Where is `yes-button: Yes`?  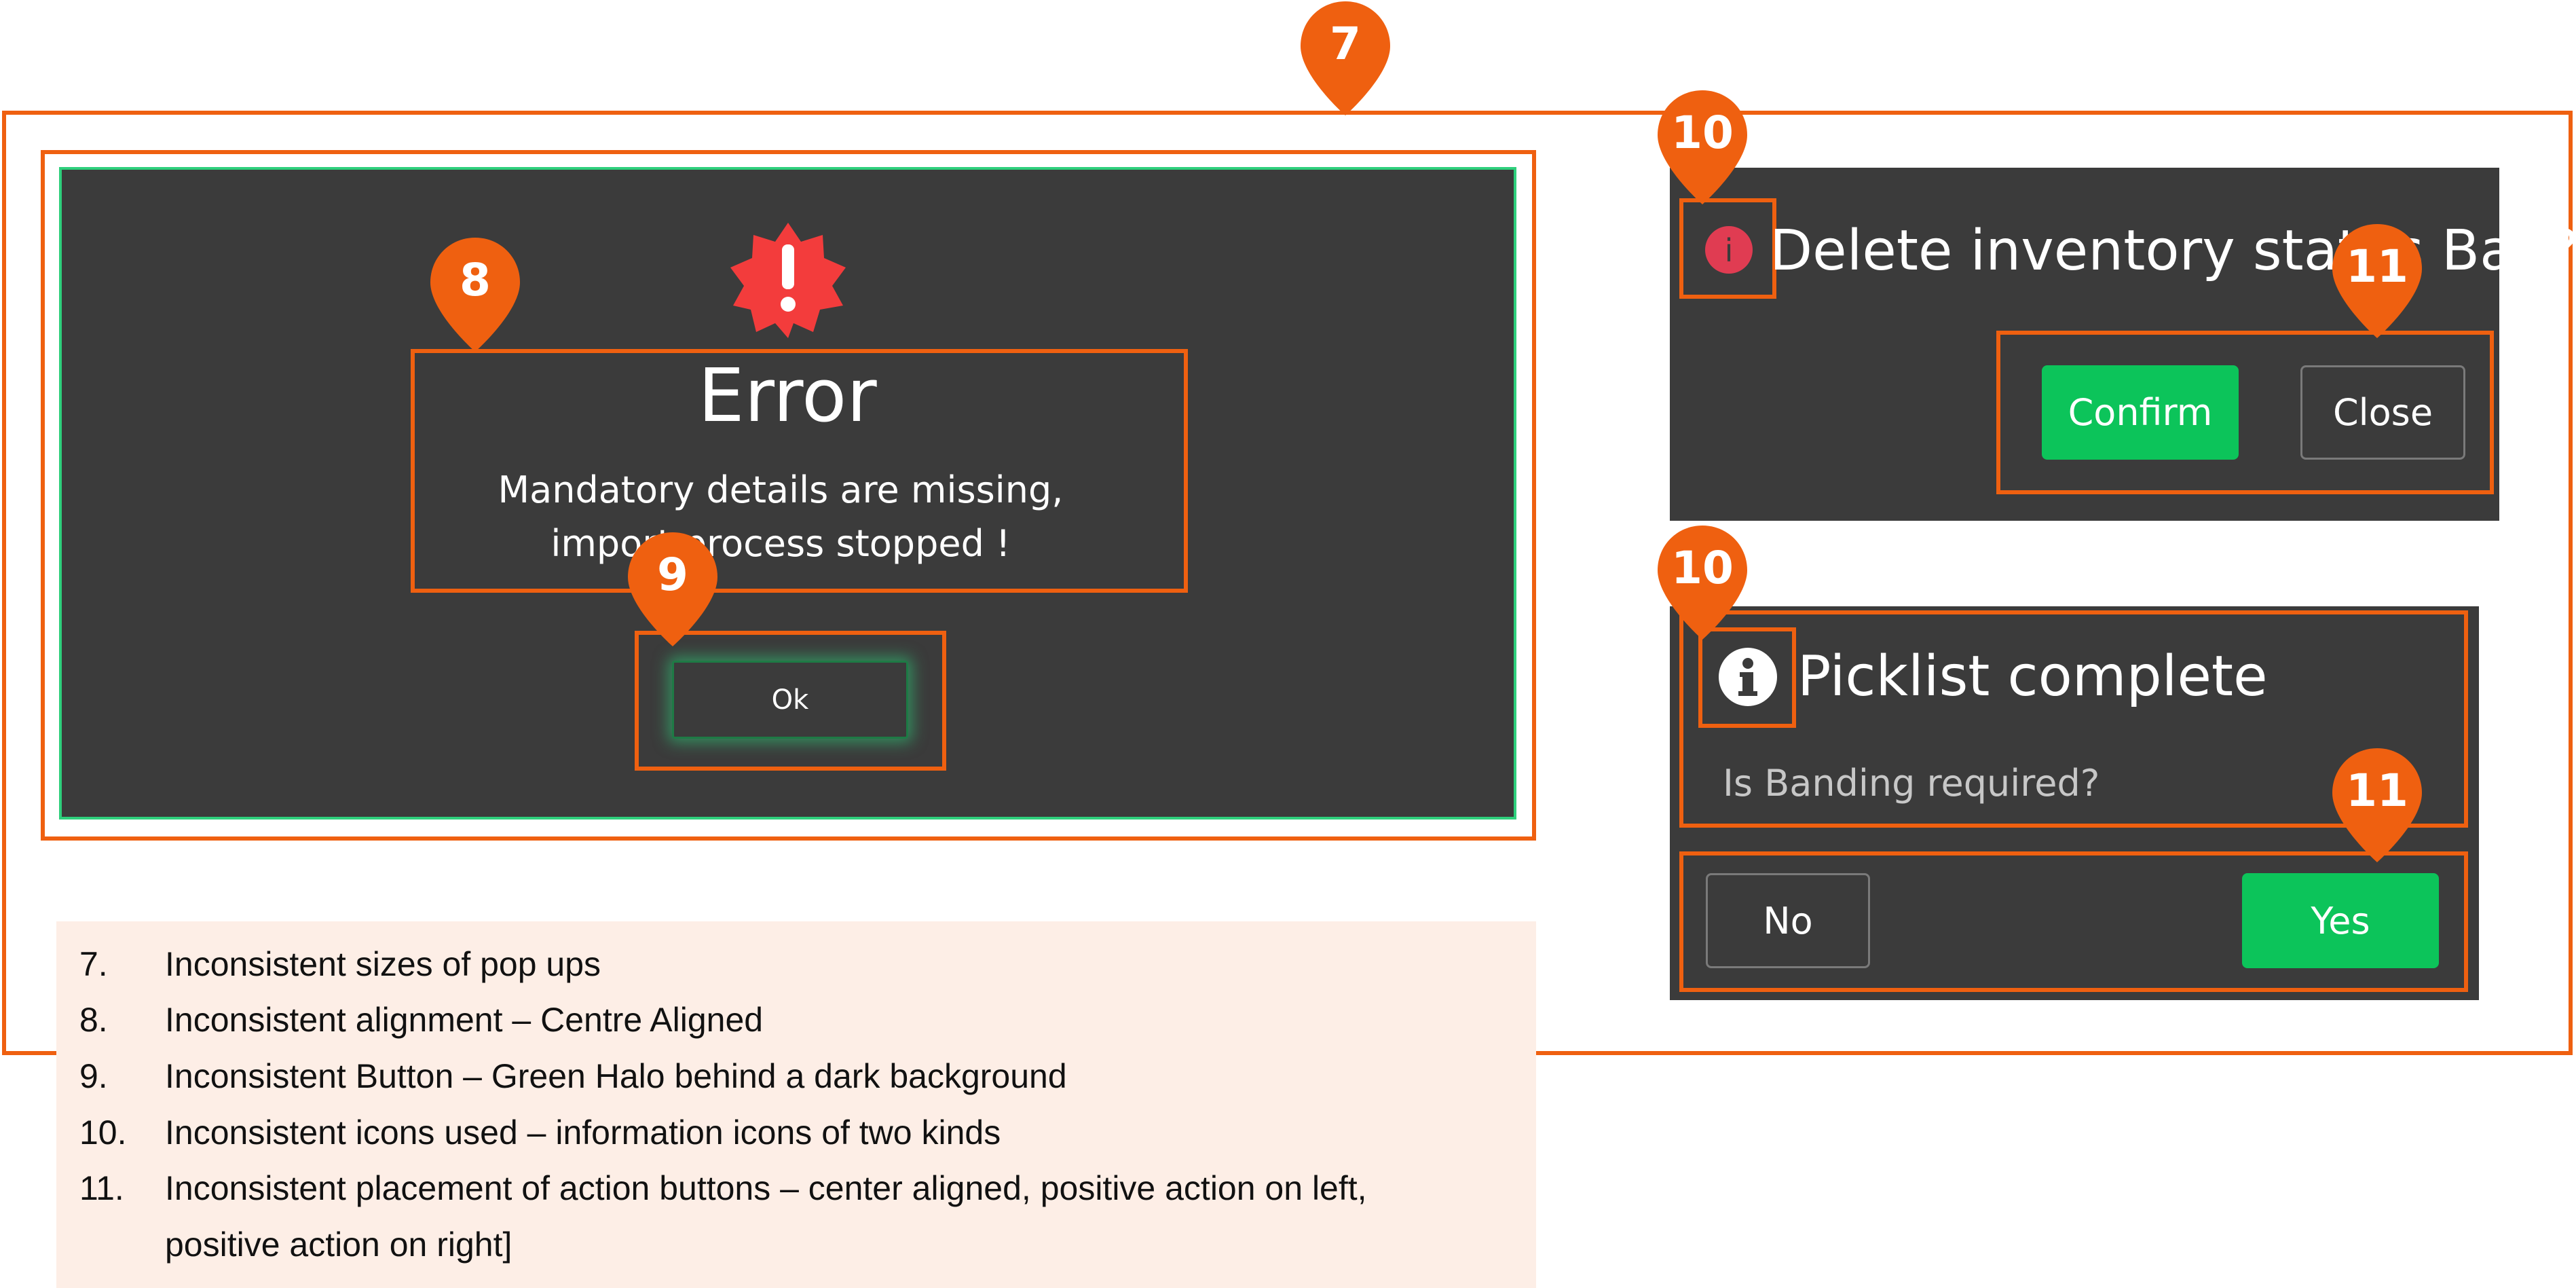 yes-button: Yes is located at coordinates (2340, 920).